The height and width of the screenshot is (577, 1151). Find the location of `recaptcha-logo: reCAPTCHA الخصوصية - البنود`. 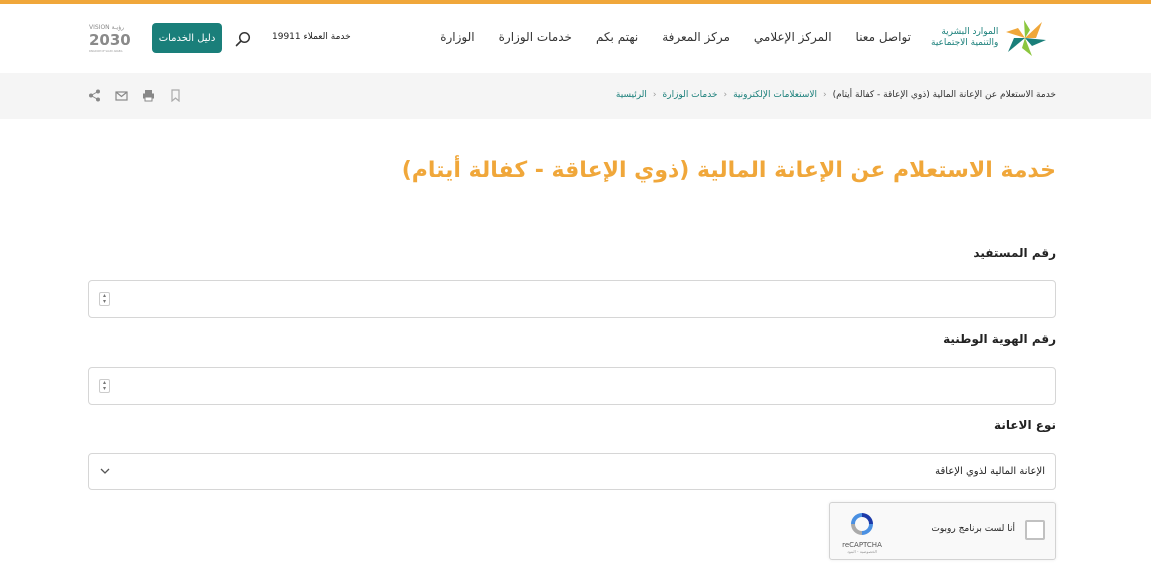

recaptcha-logo: reCAPTCHA الخصوصية - البنود is located at coordinates (862, 533).